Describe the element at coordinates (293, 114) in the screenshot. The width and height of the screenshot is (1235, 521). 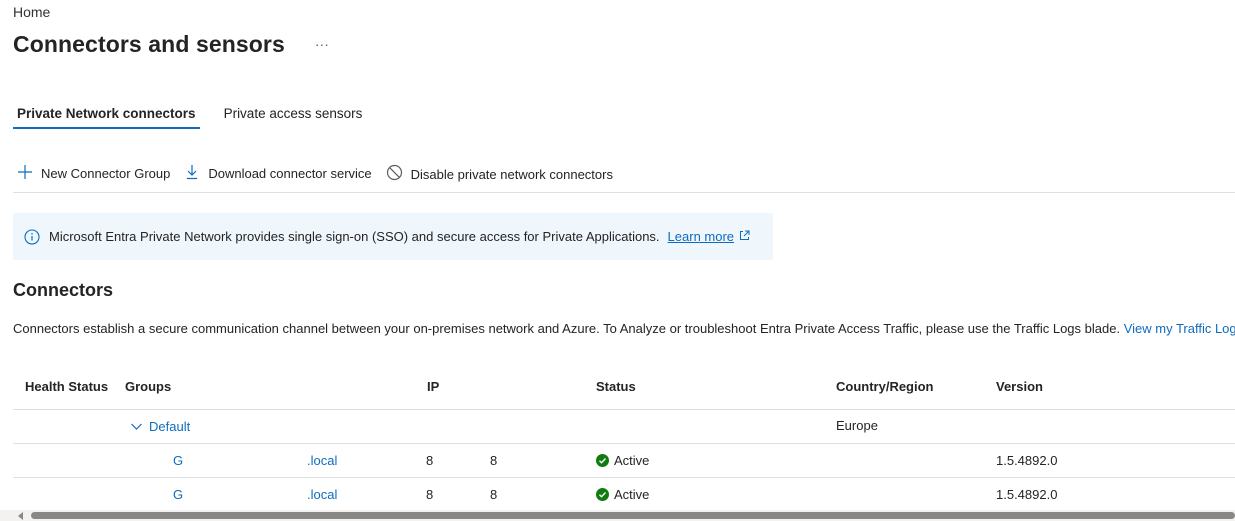
I see `tab-private-access-sensors: Private access sensors` at that location.